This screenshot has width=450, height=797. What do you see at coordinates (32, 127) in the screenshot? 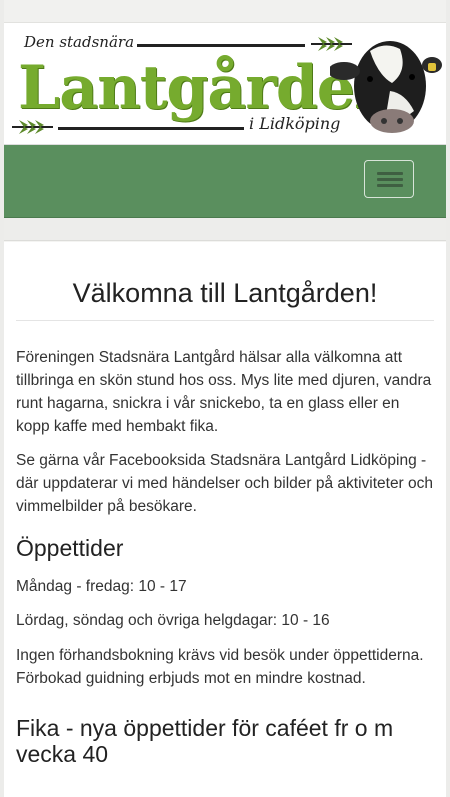
I see `sprig-bottom-icon` at bounding box center [32, 127].